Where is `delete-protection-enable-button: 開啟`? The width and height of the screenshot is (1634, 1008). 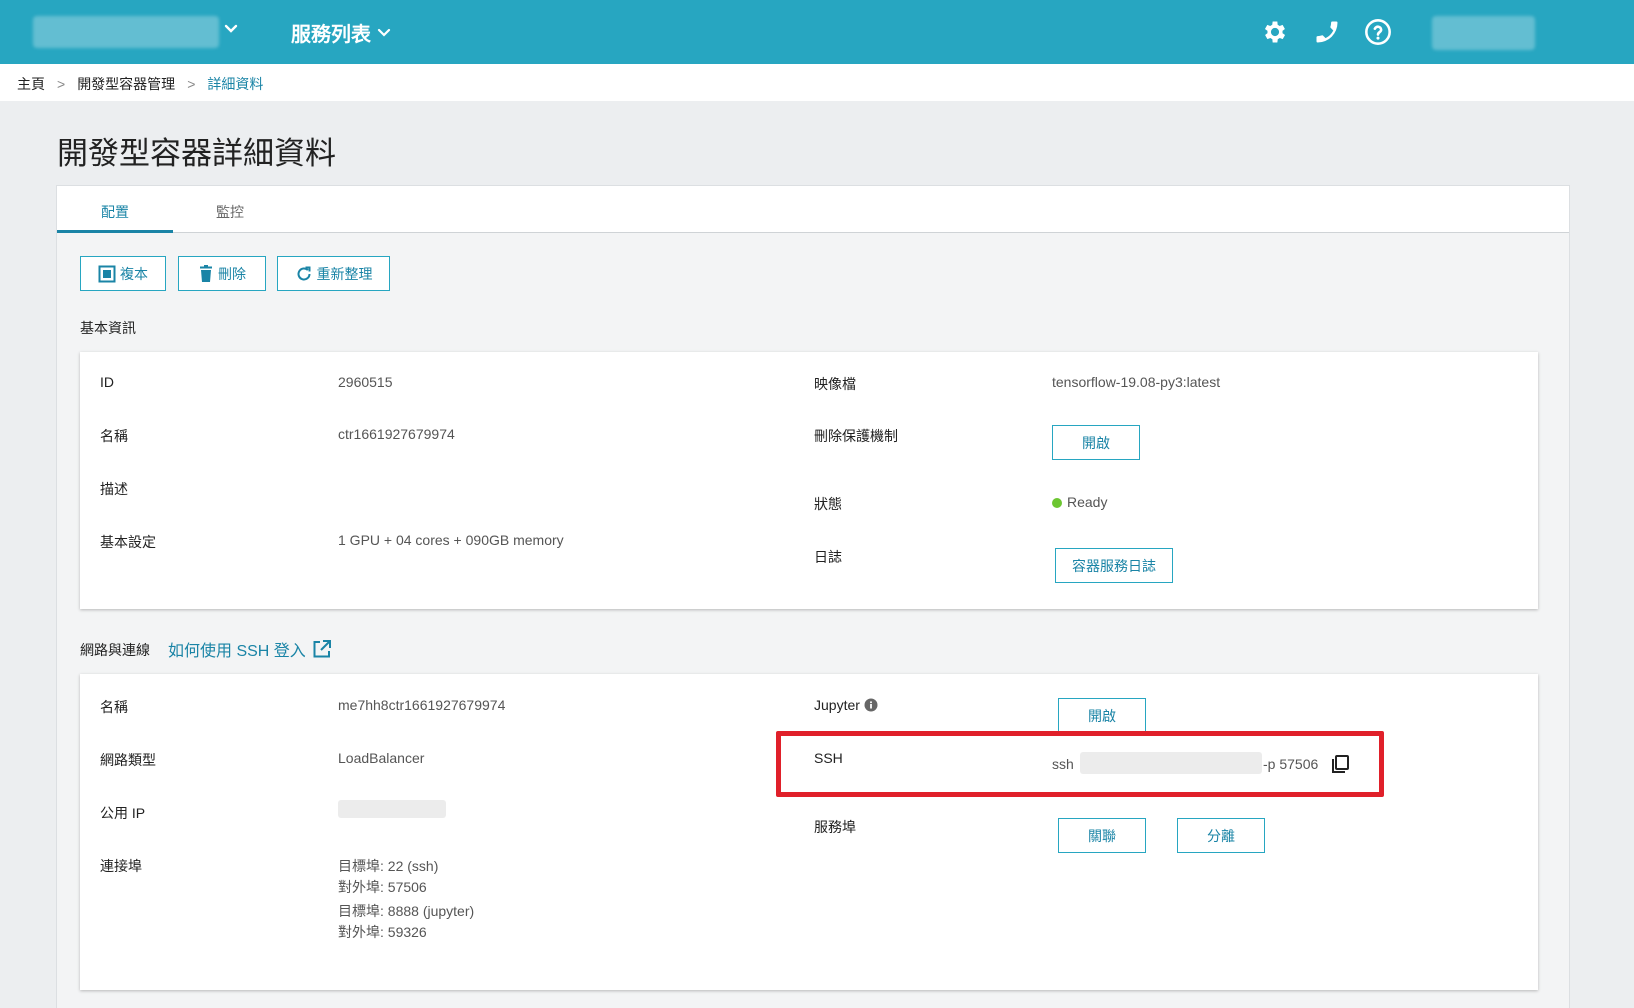
delete-protection-enable-button: 開啟 is located at coordinates (1096, 442).